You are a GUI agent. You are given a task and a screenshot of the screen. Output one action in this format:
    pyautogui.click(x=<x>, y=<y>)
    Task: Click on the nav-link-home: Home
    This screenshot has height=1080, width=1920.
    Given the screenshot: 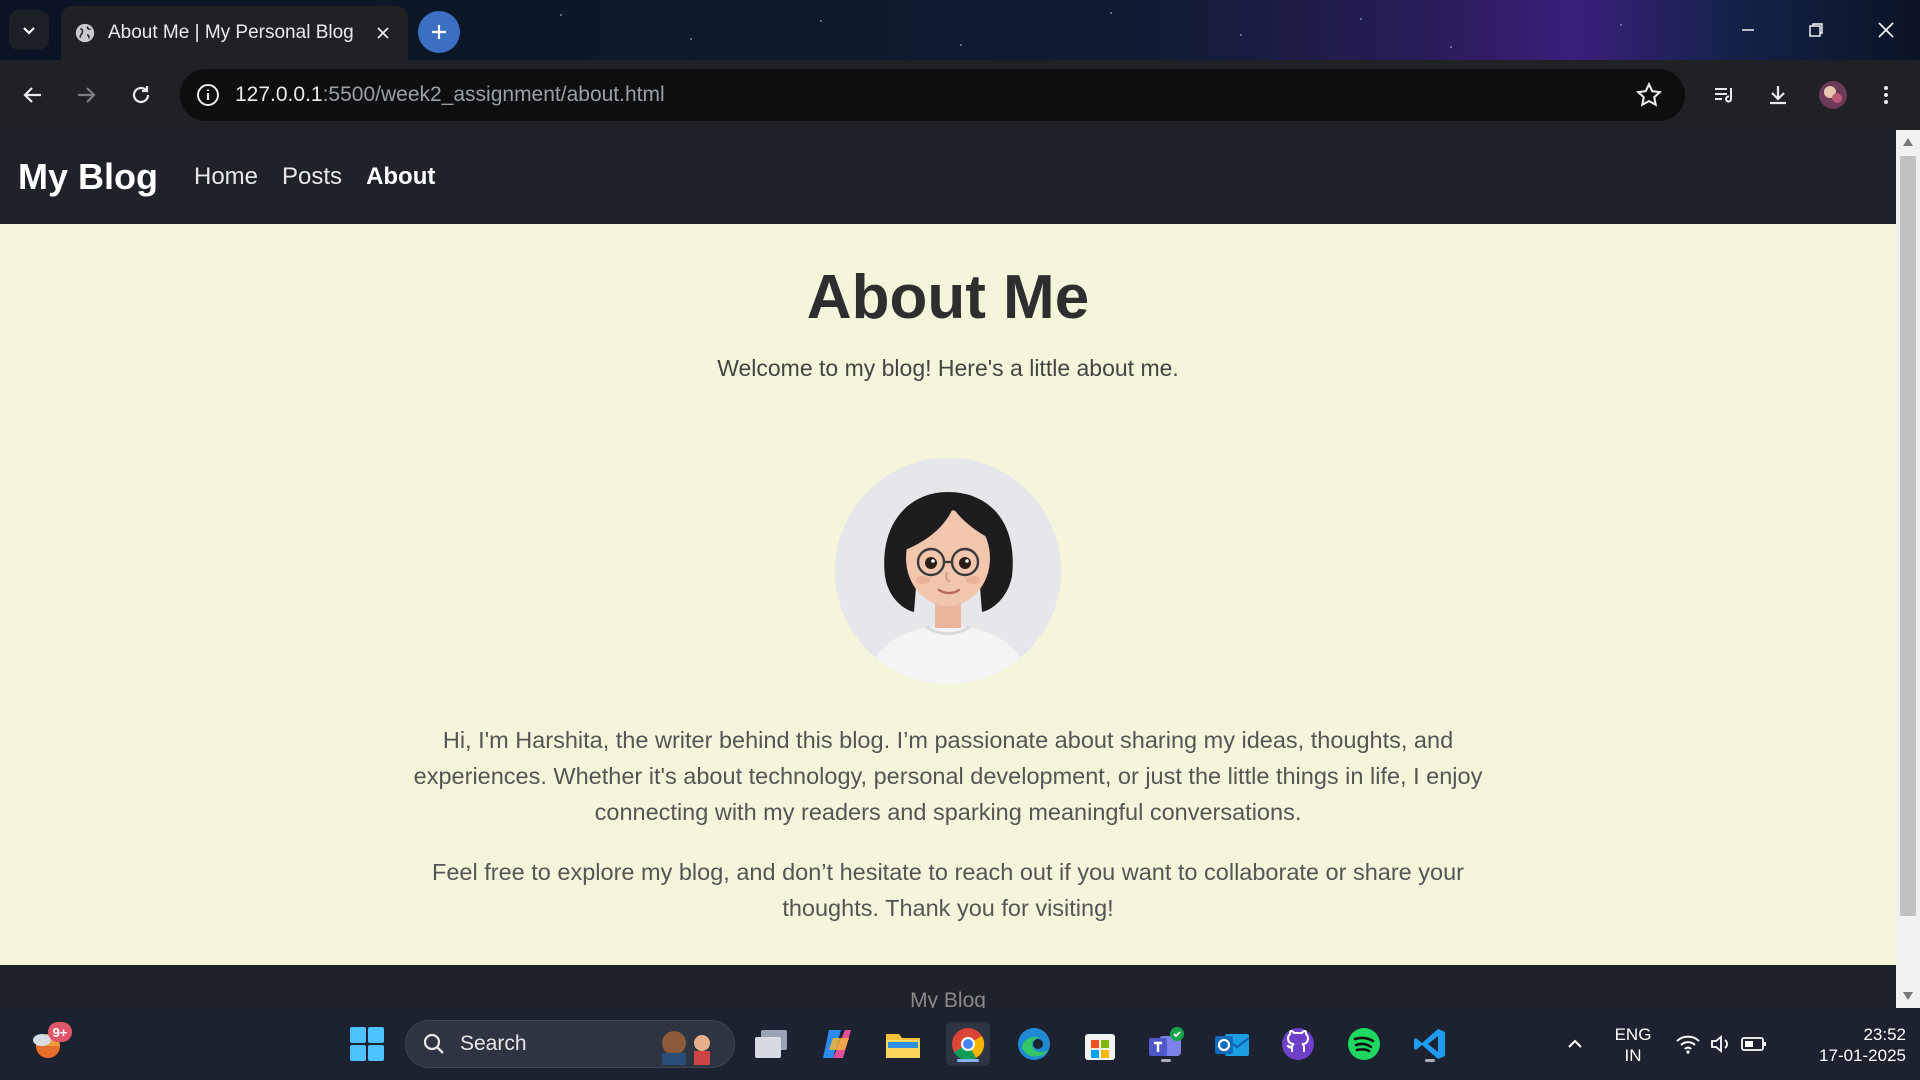 What is the action you would take?
    pyautogui.click(x=226, y=177)
    